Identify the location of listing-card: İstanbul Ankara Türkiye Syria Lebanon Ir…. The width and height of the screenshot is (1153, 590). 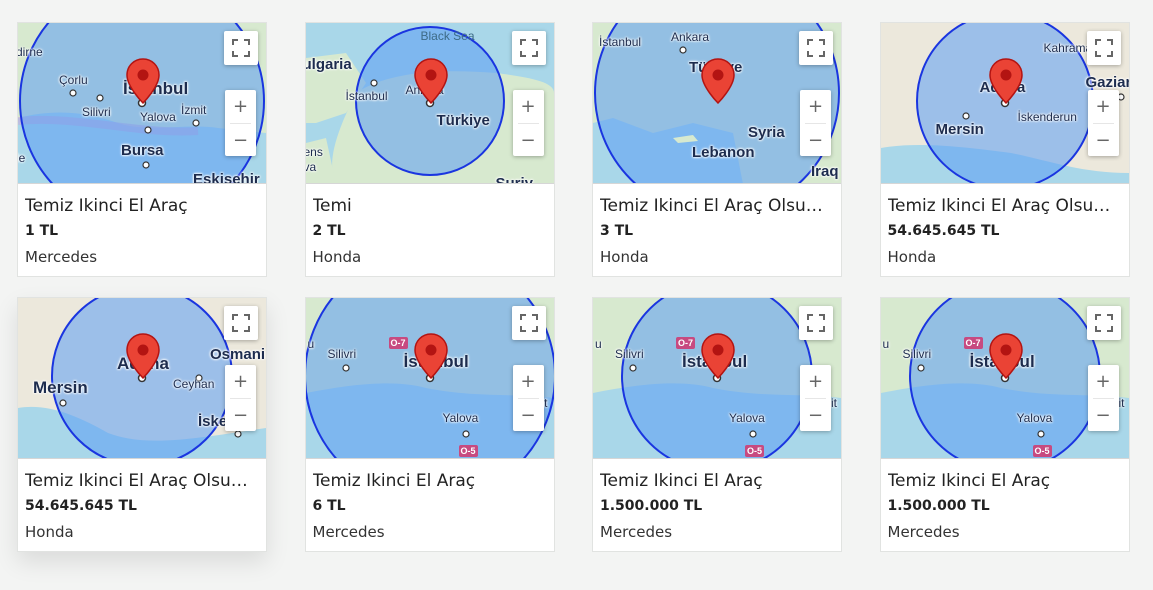
(717, 149).